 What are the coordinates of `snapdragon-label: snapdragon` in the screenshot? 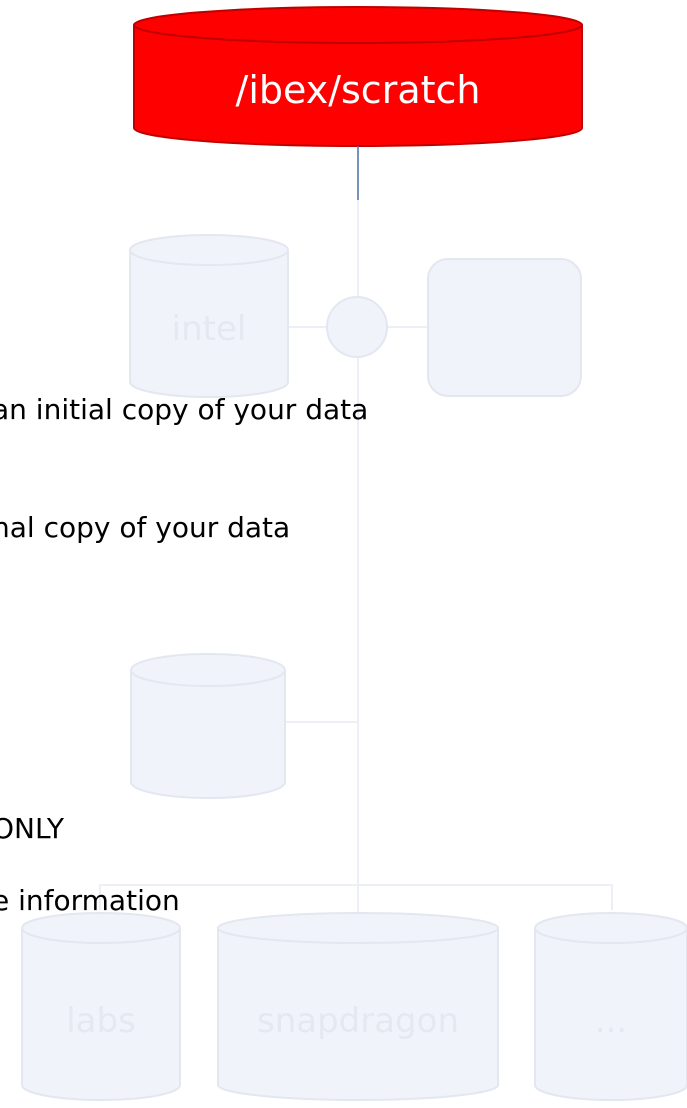 It's located at (358, 1021).